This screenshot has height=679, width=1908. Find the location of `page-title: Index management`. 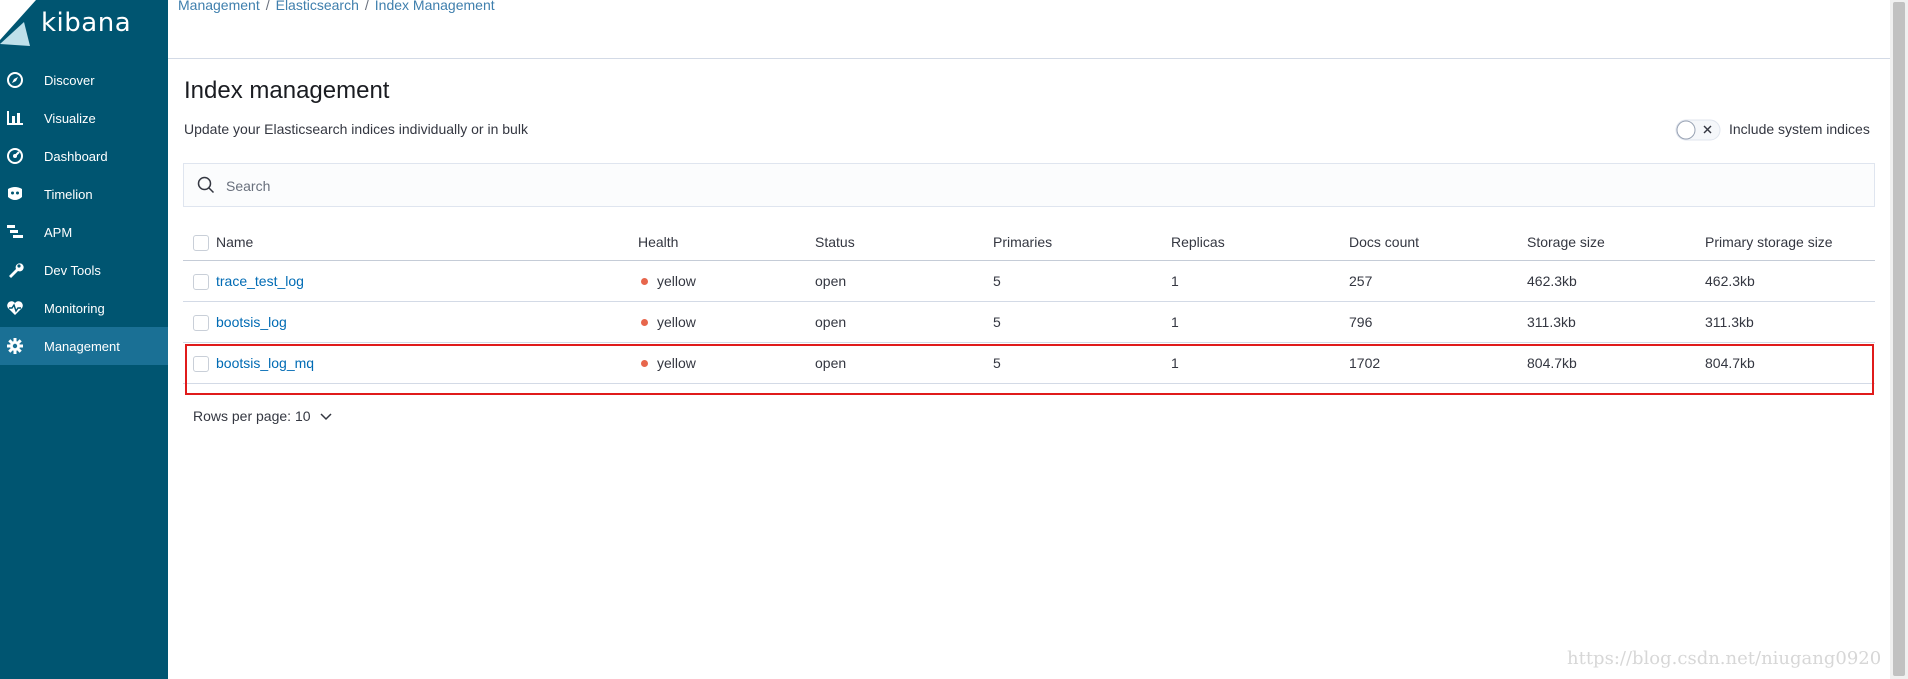

page-title: Index management is located at coordinates (287, 90).